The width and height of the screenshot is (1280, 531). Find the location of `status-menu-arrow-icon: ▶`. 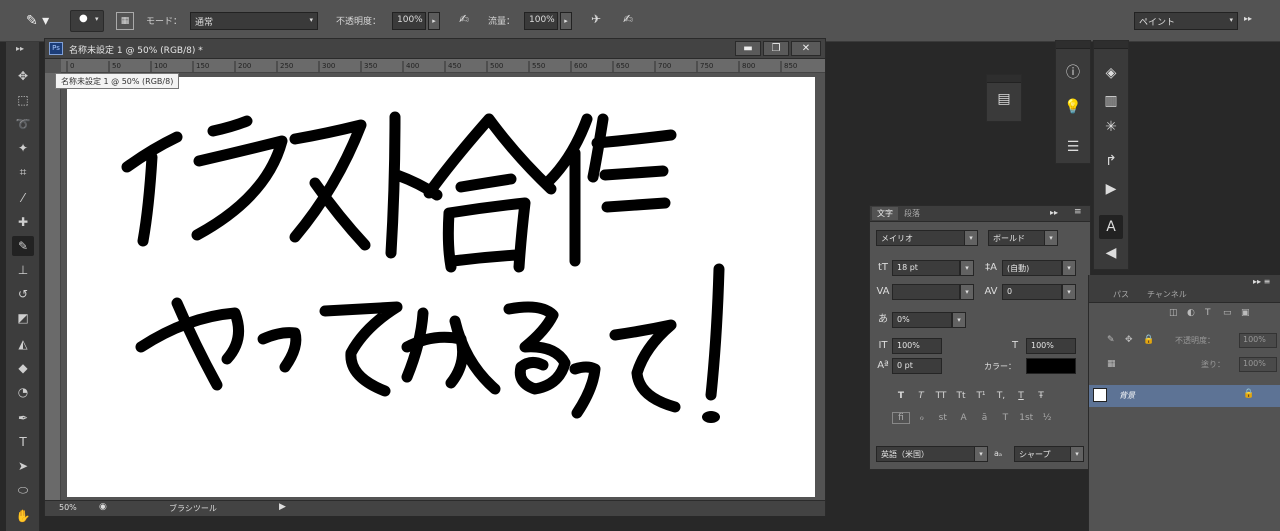

status-menu-arrow-icon: ▶ is located at coordinates (282, 507).